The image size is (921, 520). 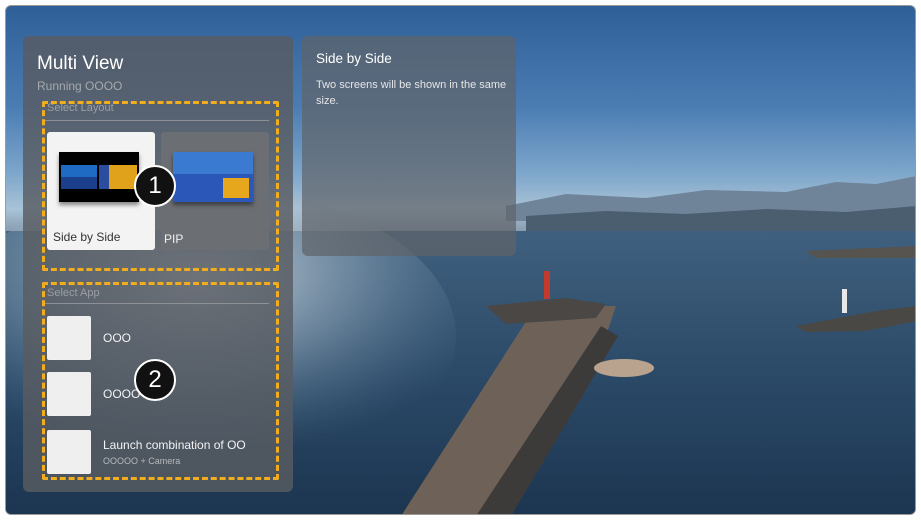 What do you see at coordinates (155, 186) in the screenshot?
I see `callout-marker-1: 1` at bounding box center [155, 186].